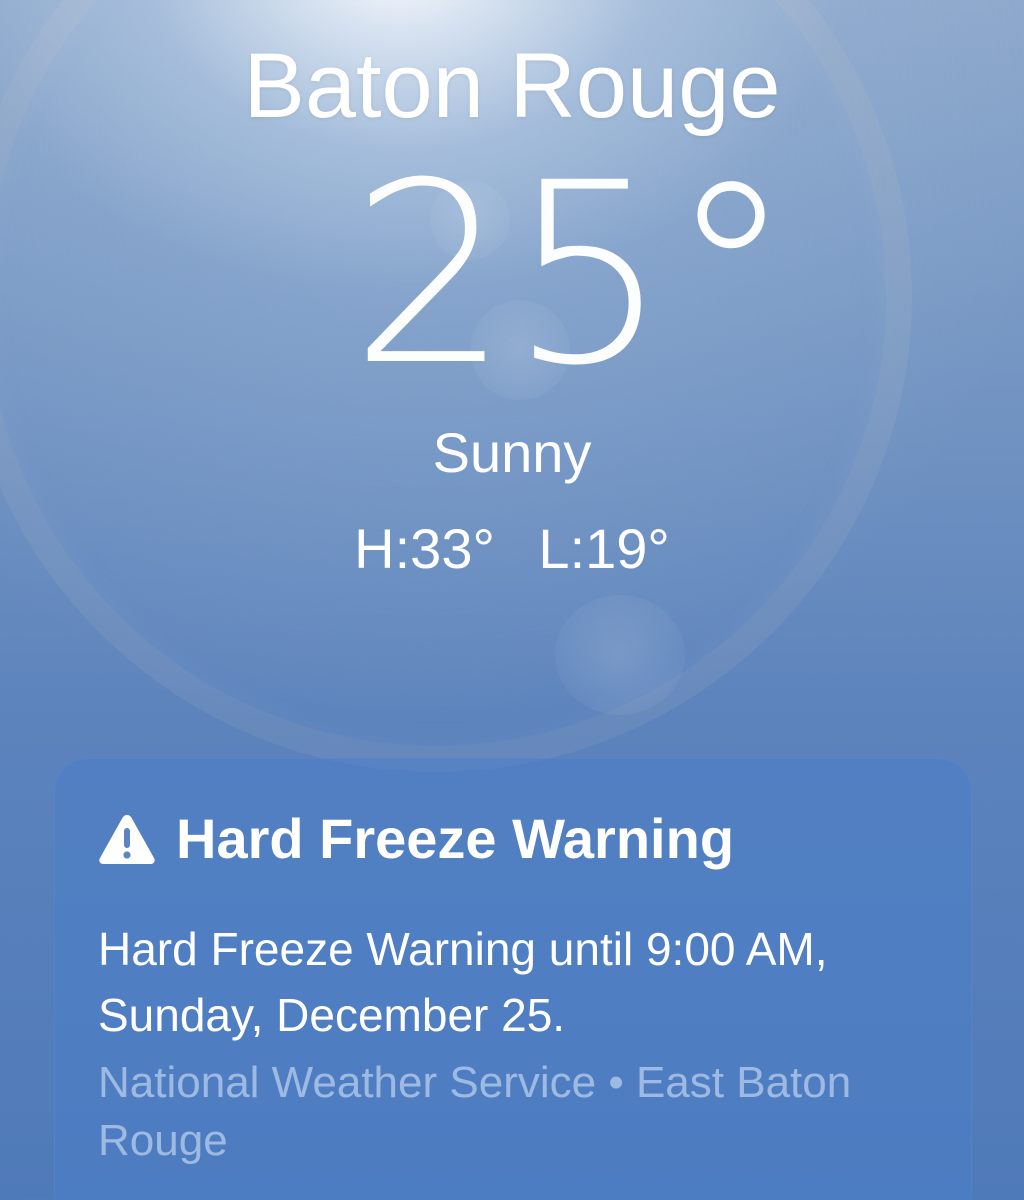 Image resolution: width=1024 pixels, height=1200 pixels. I want to click on current-temperature: 25°, so click(572, 274).